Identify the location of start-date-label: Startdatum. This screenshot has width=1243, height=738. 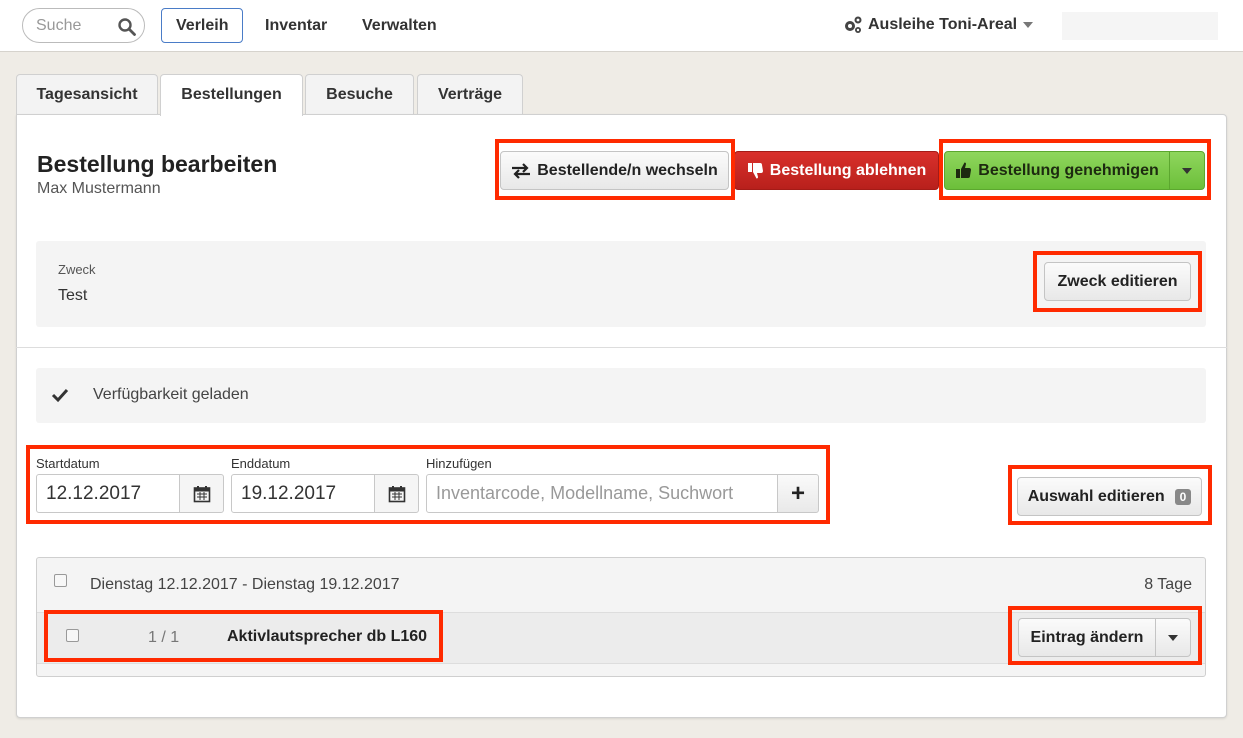
(68, 463).